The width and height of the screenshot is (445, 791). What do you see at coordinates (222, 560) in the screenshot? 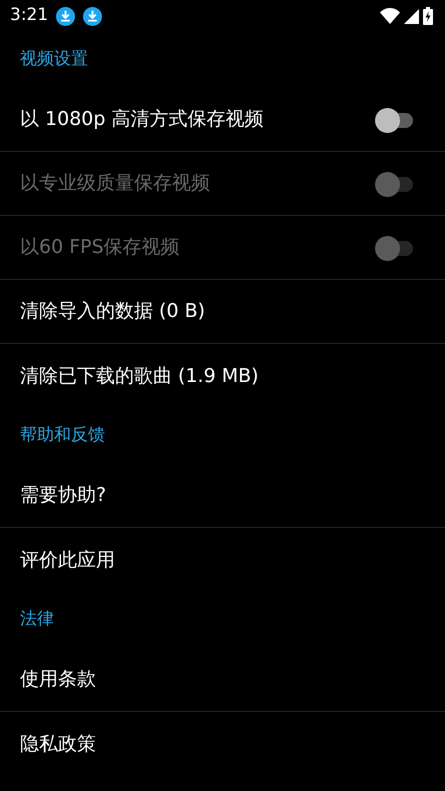
I see `settings-row: 评价此应用` at bounding box center [222, 560].